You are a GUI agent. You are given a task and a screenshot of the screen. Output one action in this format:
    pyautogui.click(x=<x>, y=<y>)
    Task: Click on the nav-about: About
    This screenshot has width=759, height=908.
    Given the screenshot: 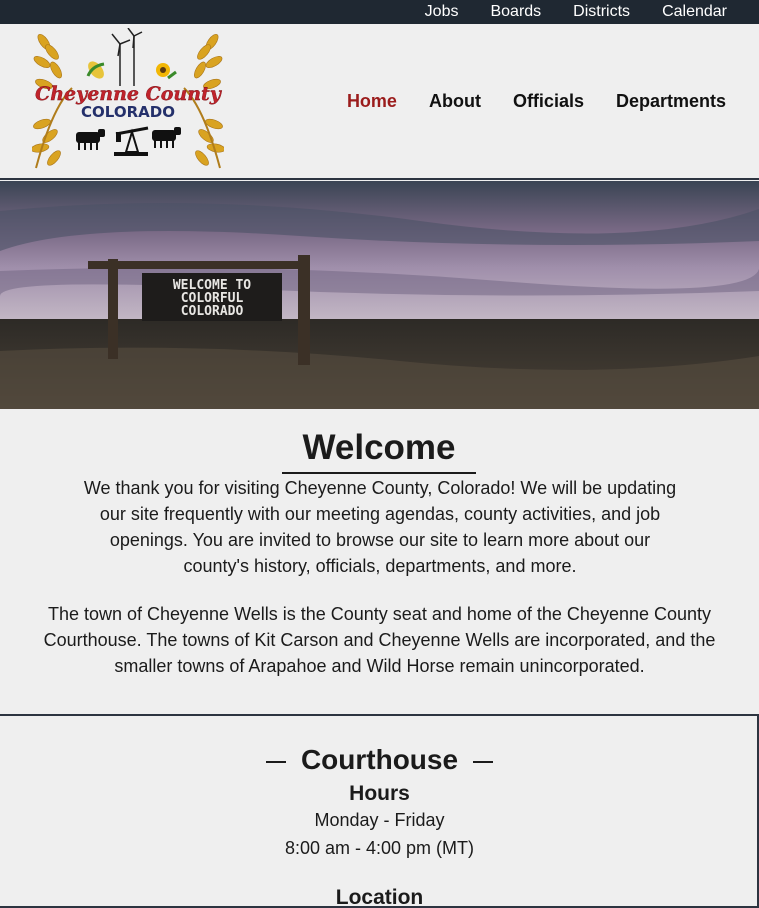 What is the action you would take?
    pyautogui.click(x=455, y=101)
    